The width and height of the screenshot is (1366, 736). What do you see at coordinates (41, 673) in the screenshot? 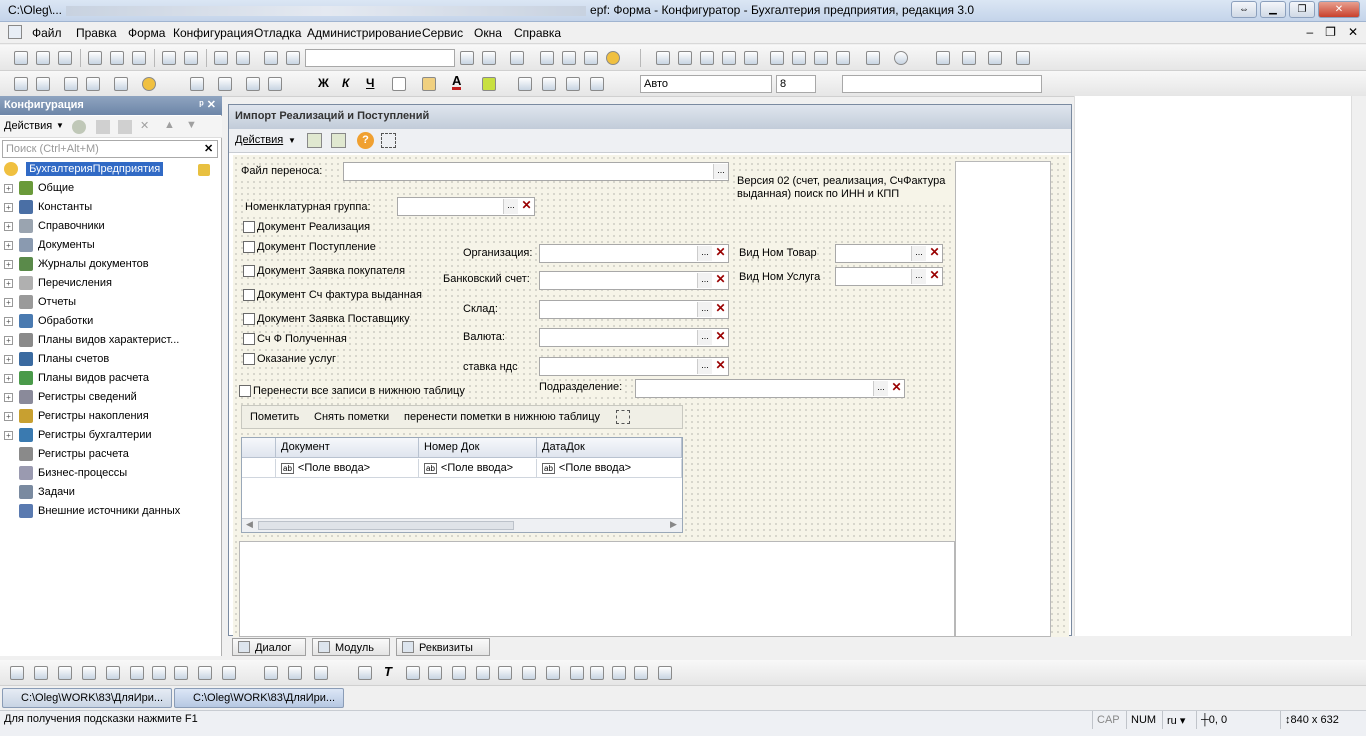
I see `align-middle-icon` at bounding box center [41, 673].